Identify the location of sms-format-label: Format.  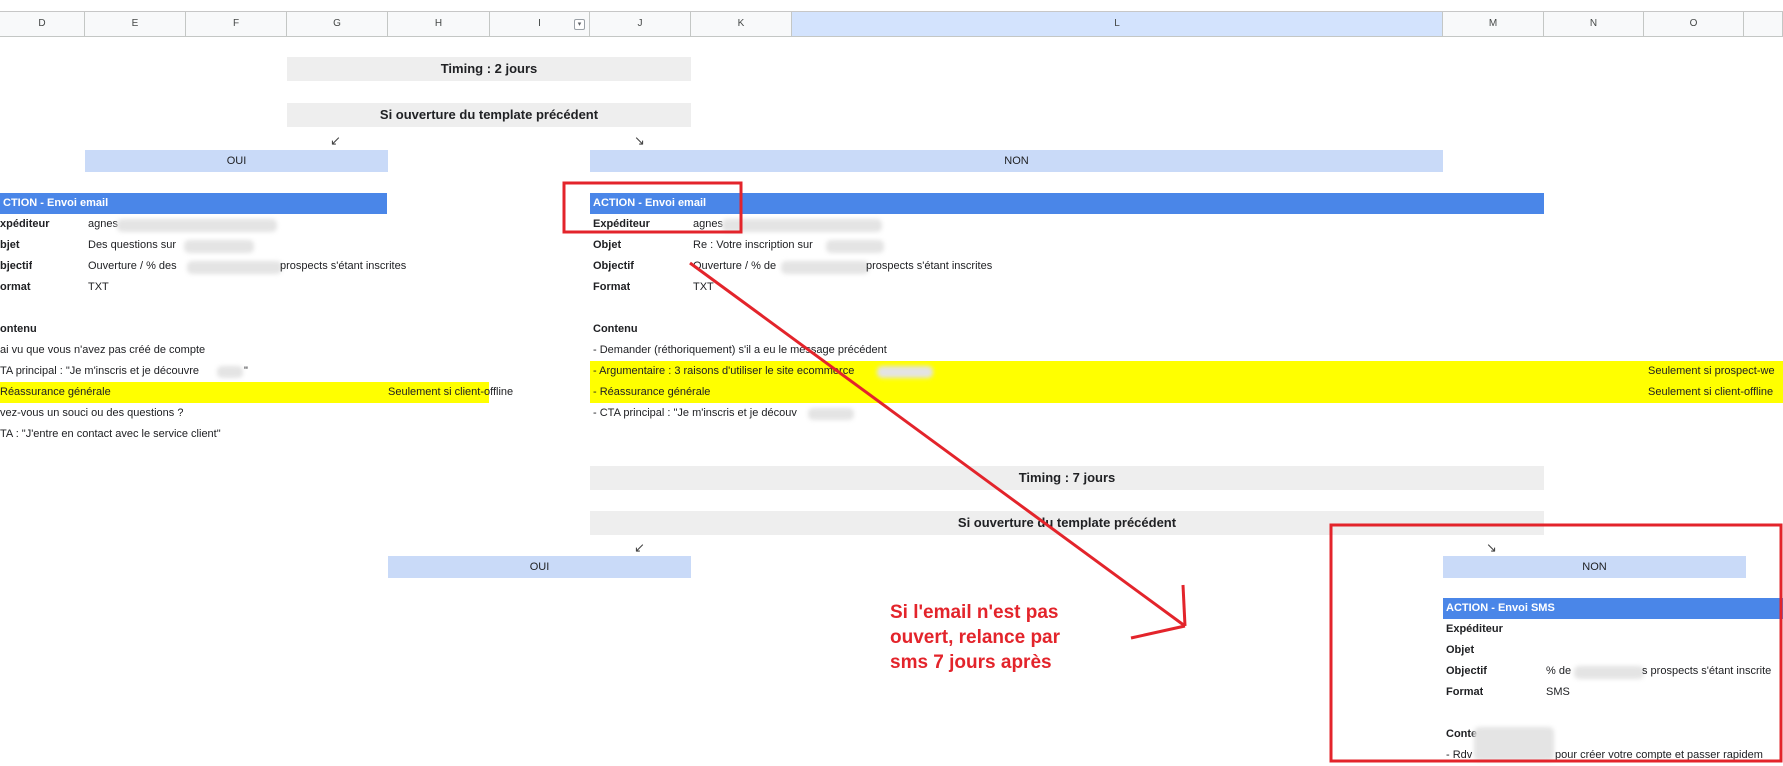
(1464, 692).